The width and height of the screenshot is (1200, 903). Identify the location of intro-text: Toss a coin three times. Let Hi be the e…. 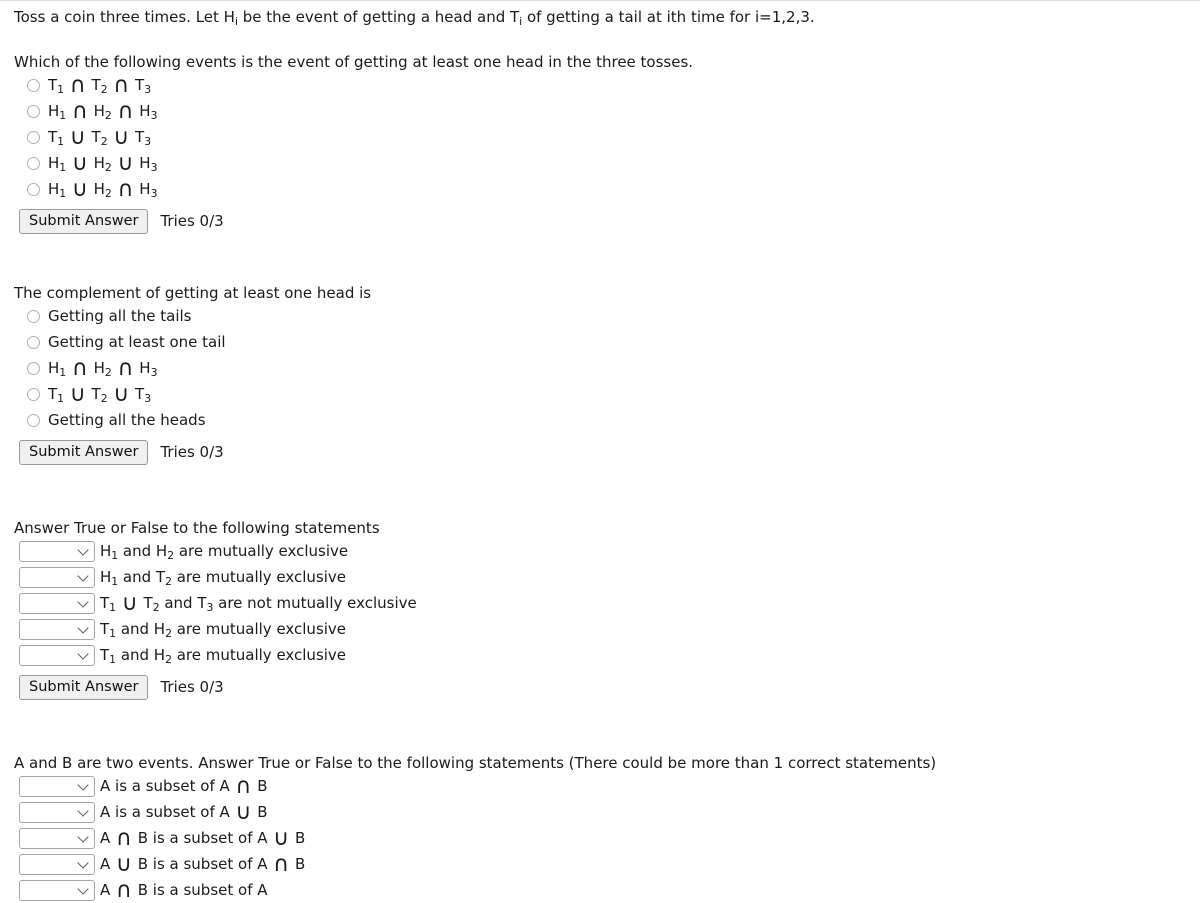
(414, 18).